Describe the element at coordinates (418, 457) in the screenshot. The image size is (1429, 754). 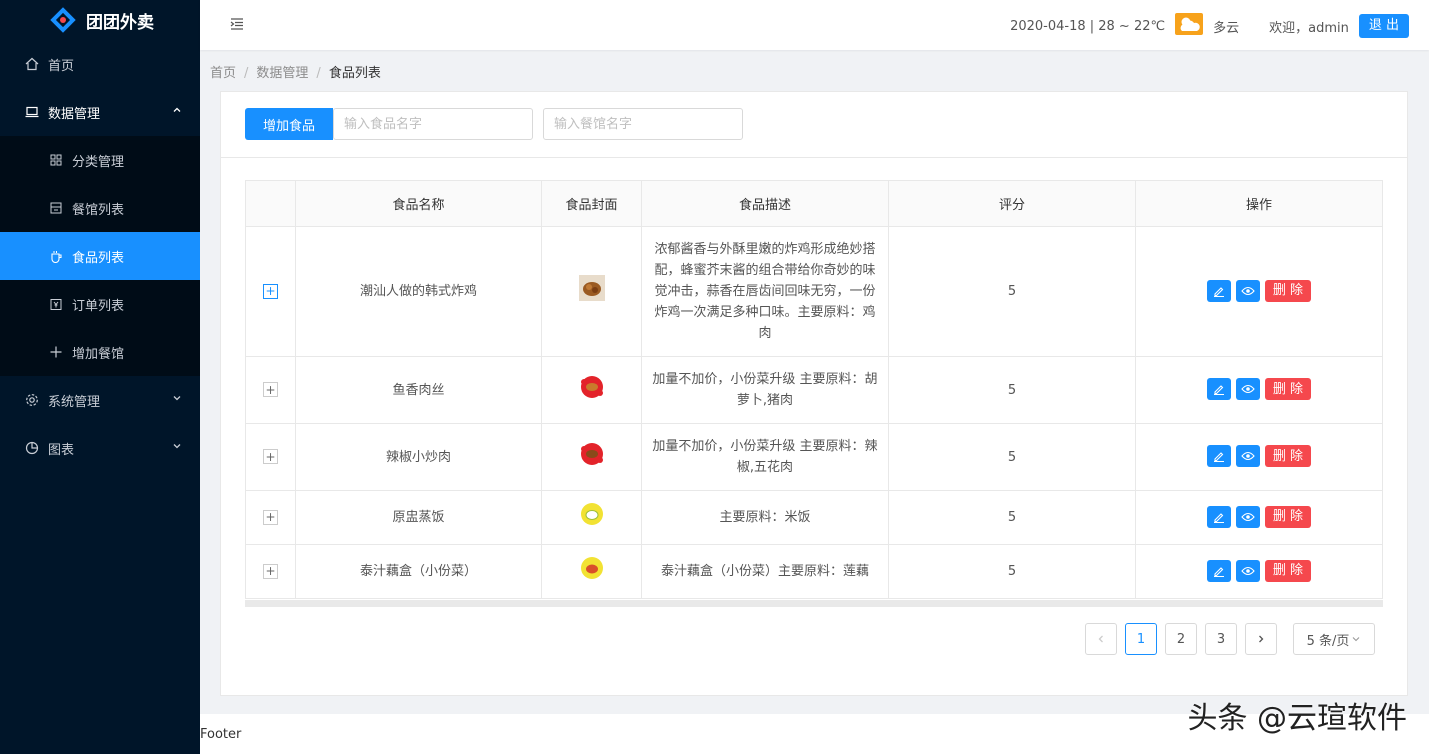
I see `food-name: 辣椒小炒肉` at that location.